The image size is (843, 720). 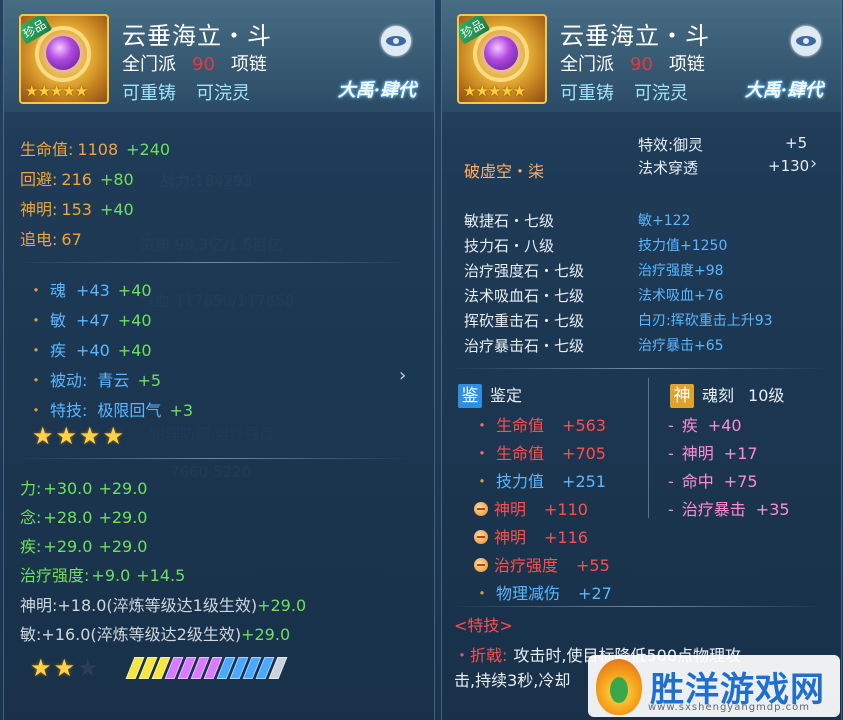 I want to click on refine-value: +30.0, so click(x=68, y=488).